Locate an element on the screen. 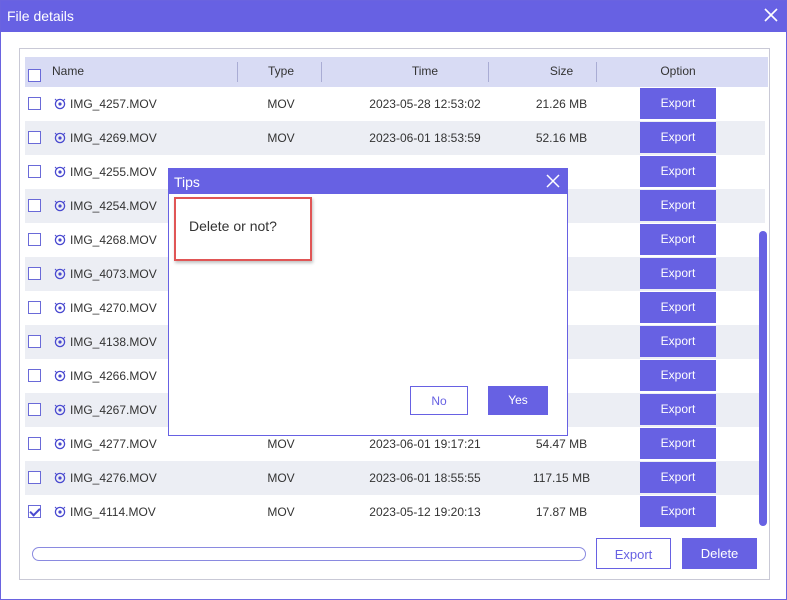  file-name: IMG_4255.MOV is located at coordinates (113, 172).